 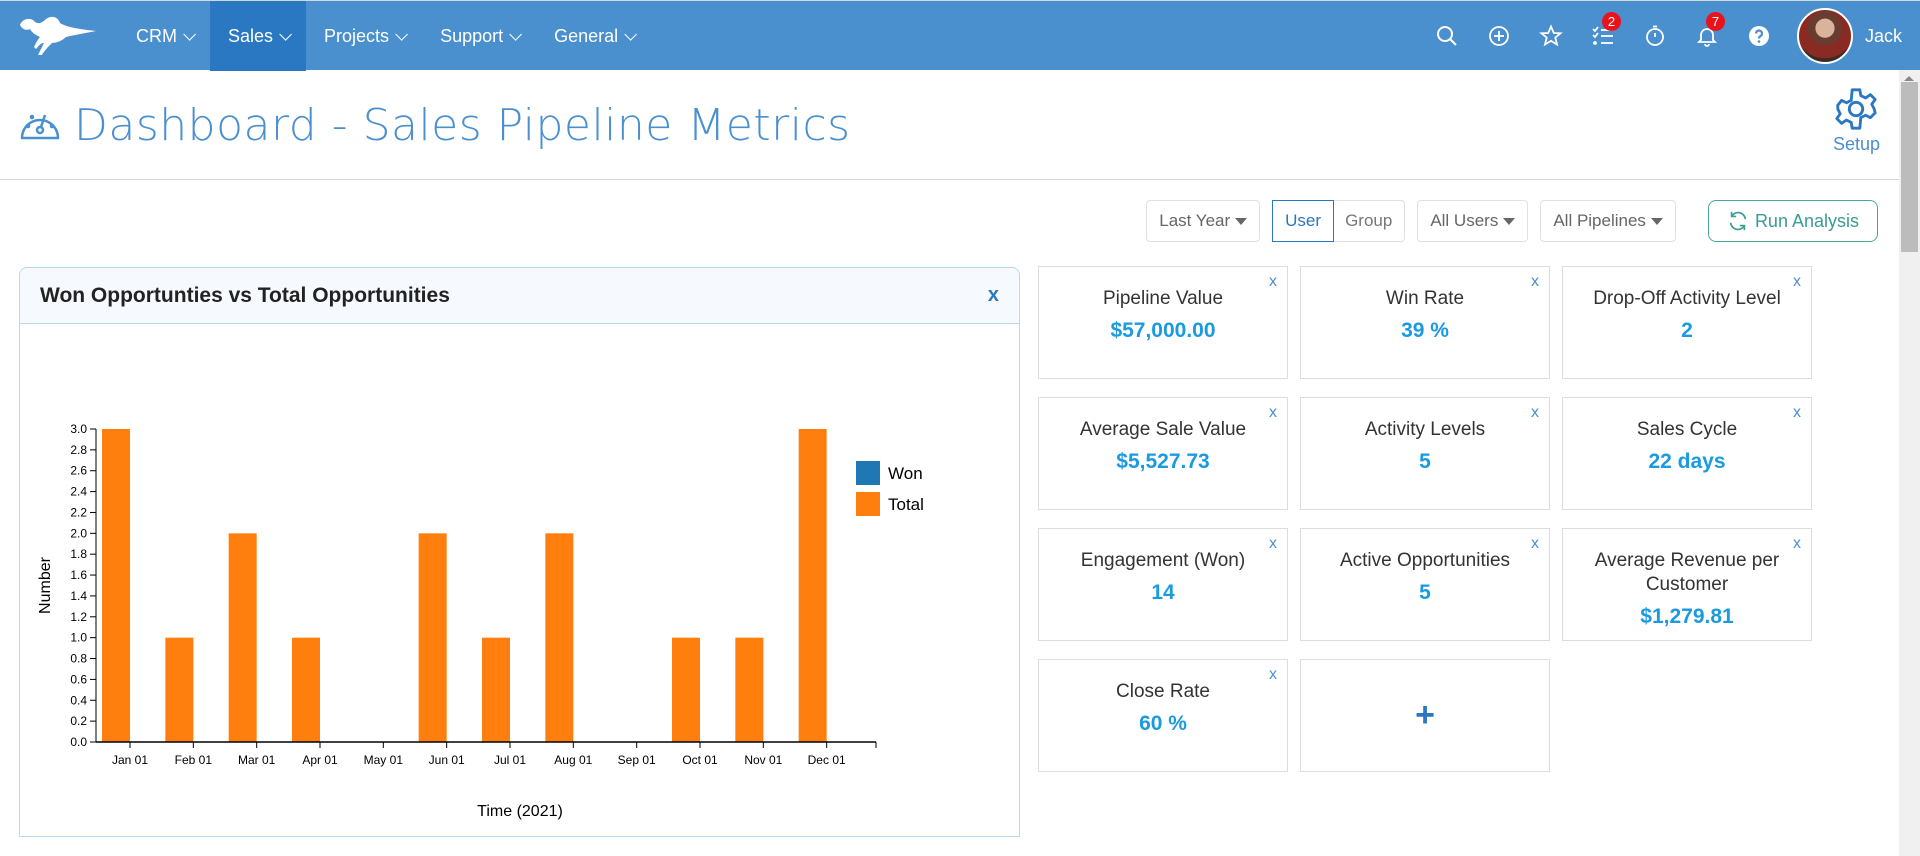 I want to click on y-tick-label: 0.8, so click(x=78, y=659).